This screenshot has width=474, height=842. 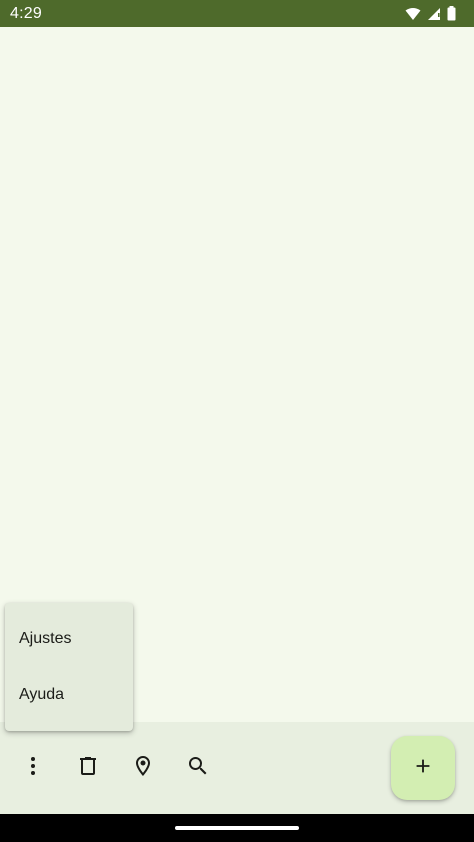 I want to click on cellular-signal-icon, so click(x=434, y=14).